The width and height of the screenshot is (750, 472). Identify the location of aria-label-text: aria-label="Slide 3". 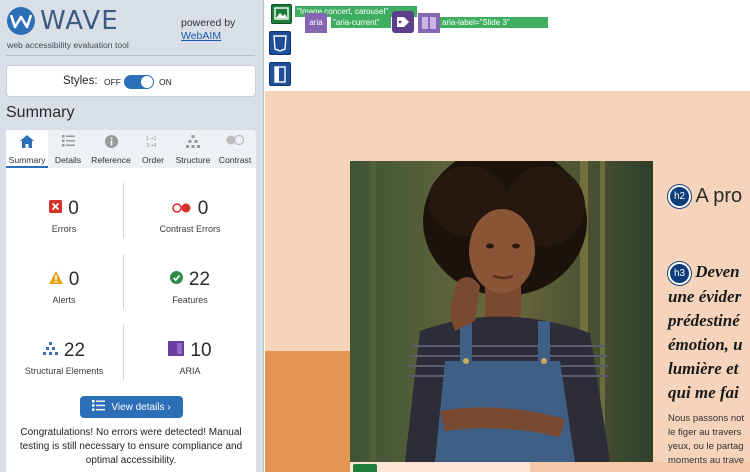
(494, 22).